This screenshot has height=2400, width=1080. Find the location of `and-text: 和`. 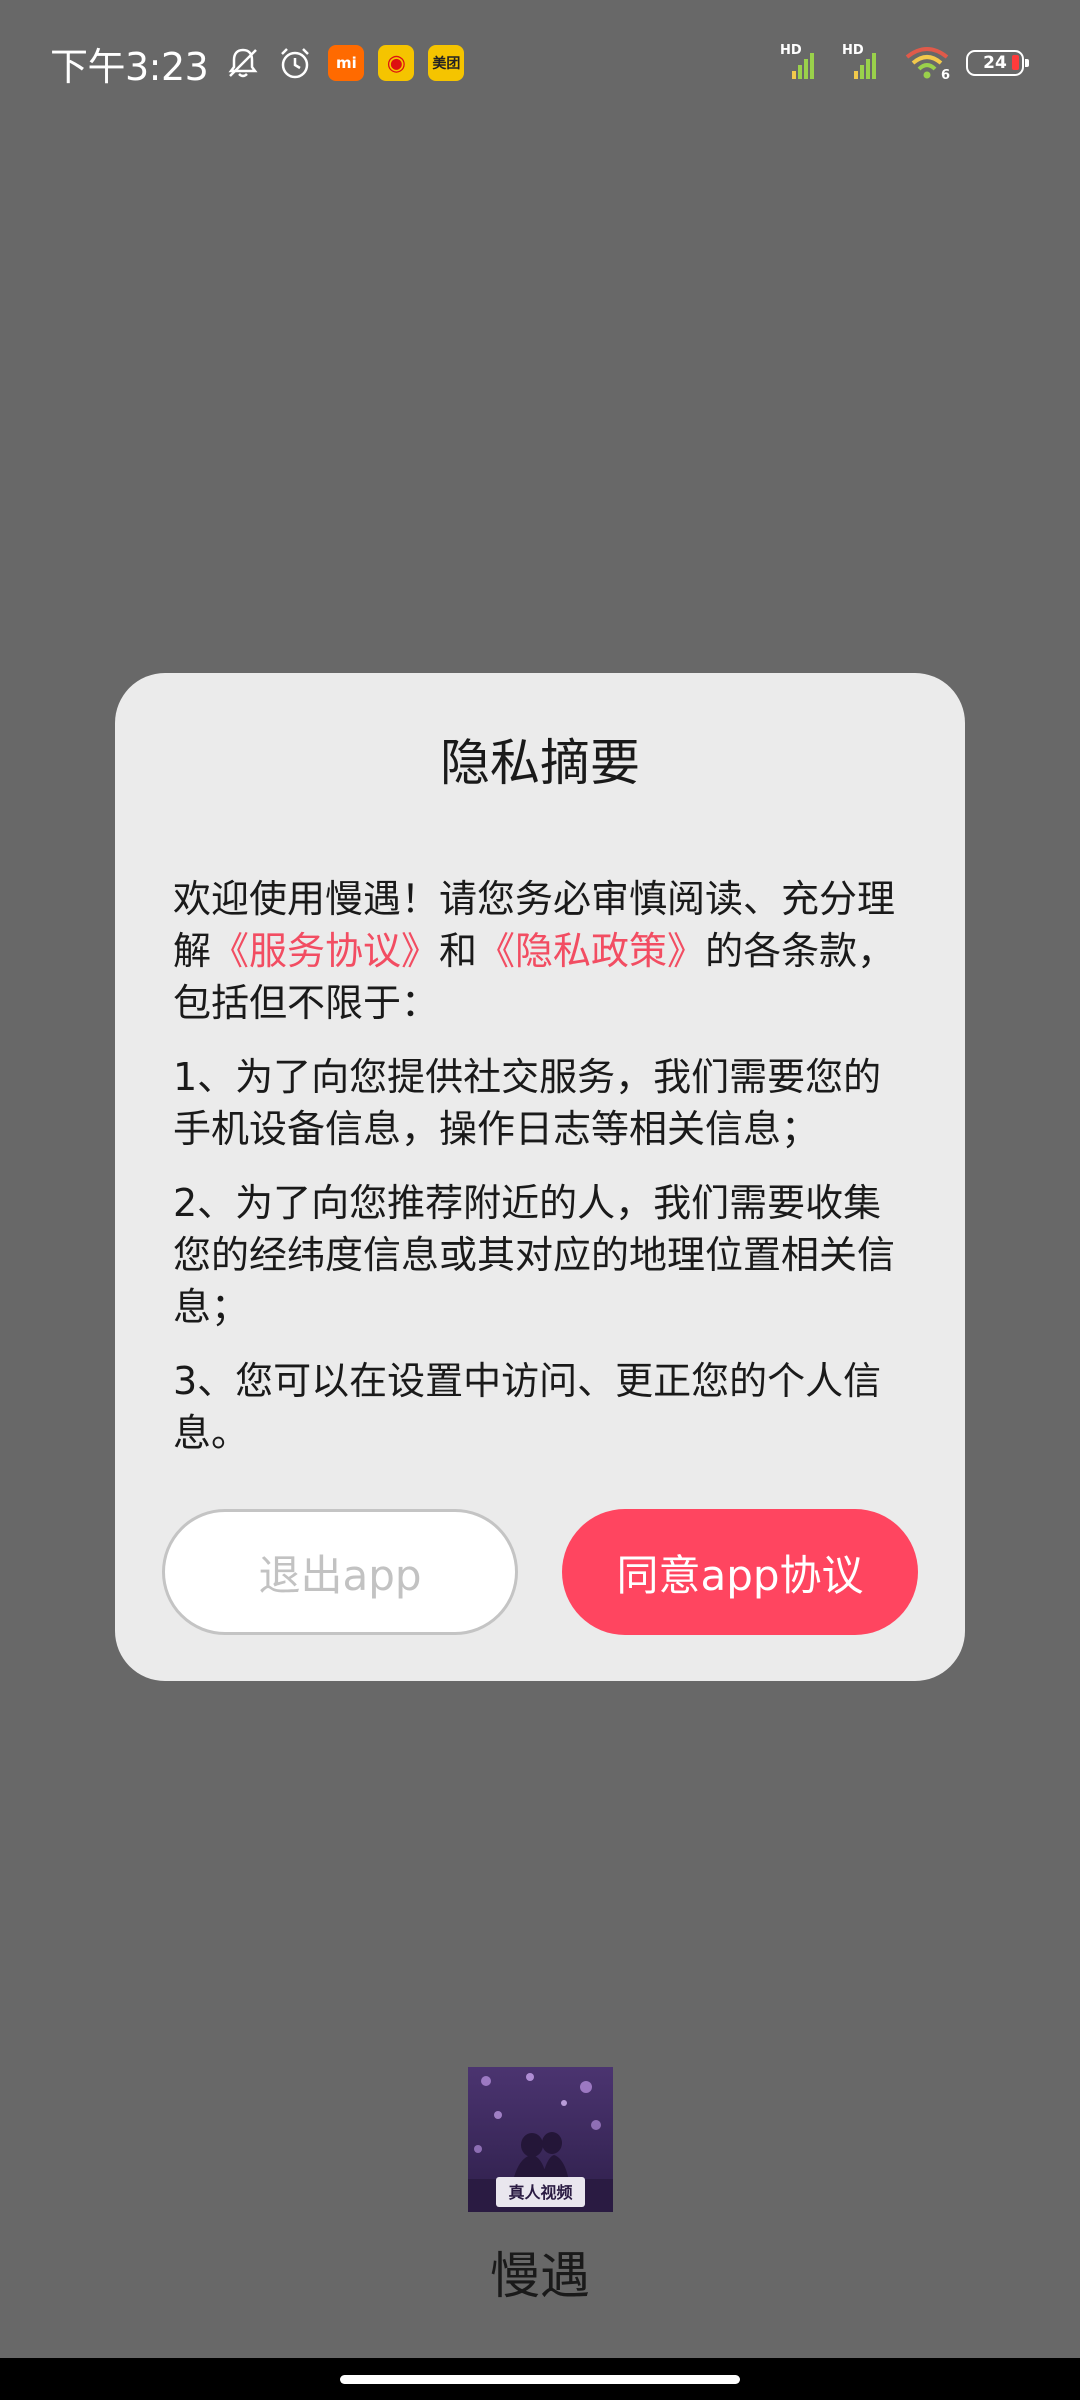

and-text: 和 is located at coordinates (458, 951).